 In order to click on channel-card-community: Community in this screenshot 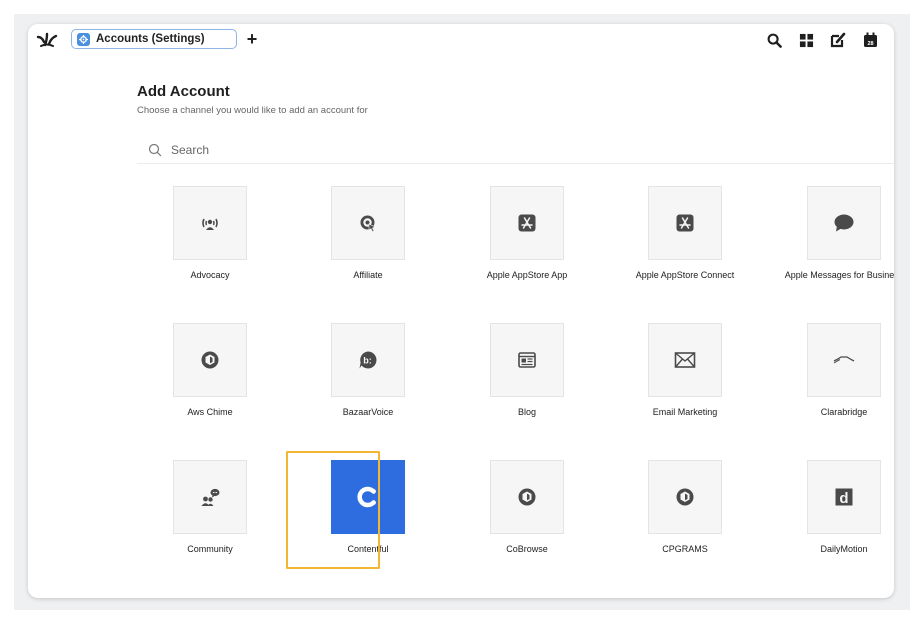, I will do `click(210, 513)`.